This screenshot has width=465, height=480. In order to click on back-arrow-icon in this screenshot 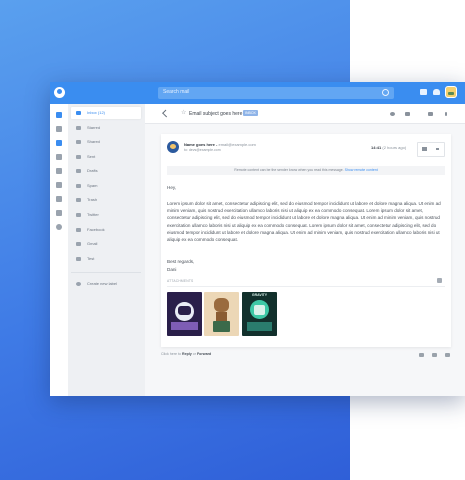, I will do `click(166, 113)`.